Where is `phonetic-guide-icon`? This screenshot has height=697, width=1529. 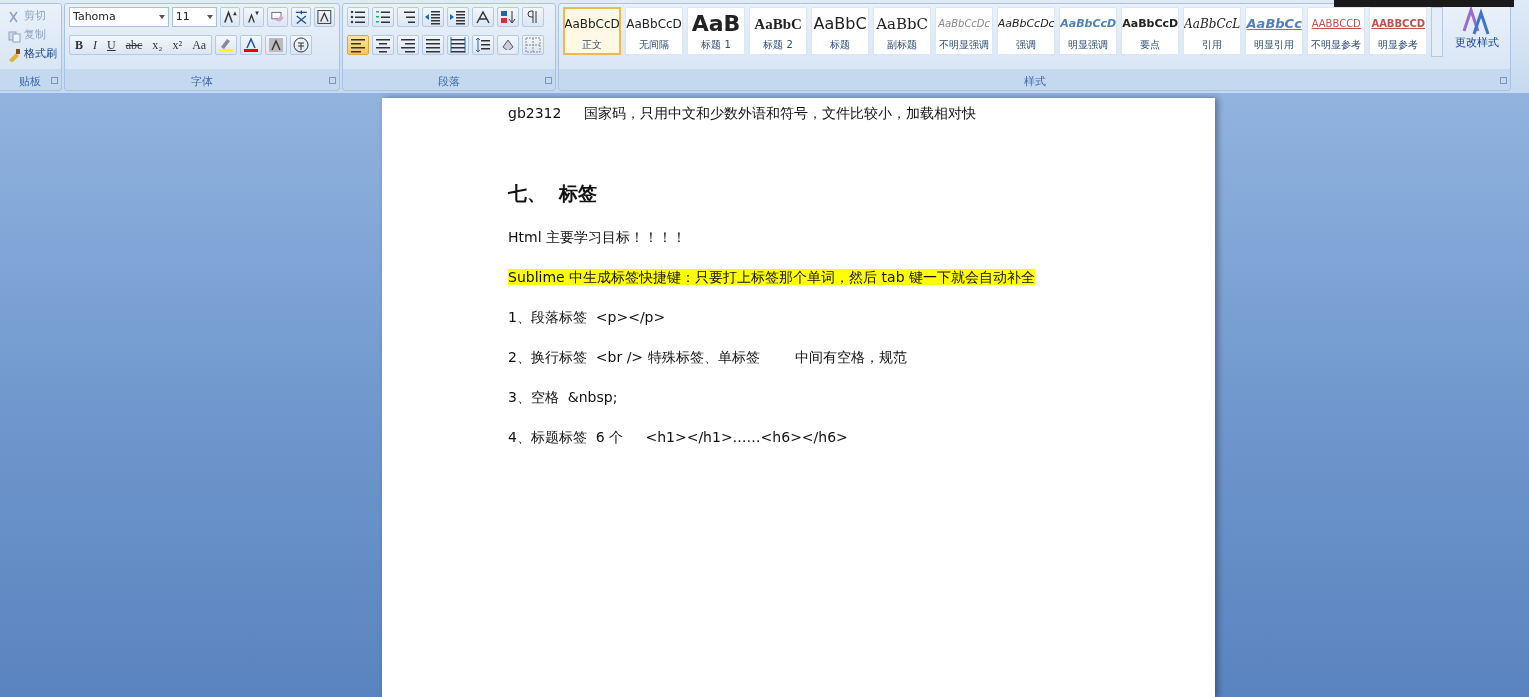 phonetic-guide-icon is located at coordinates (301, 17).